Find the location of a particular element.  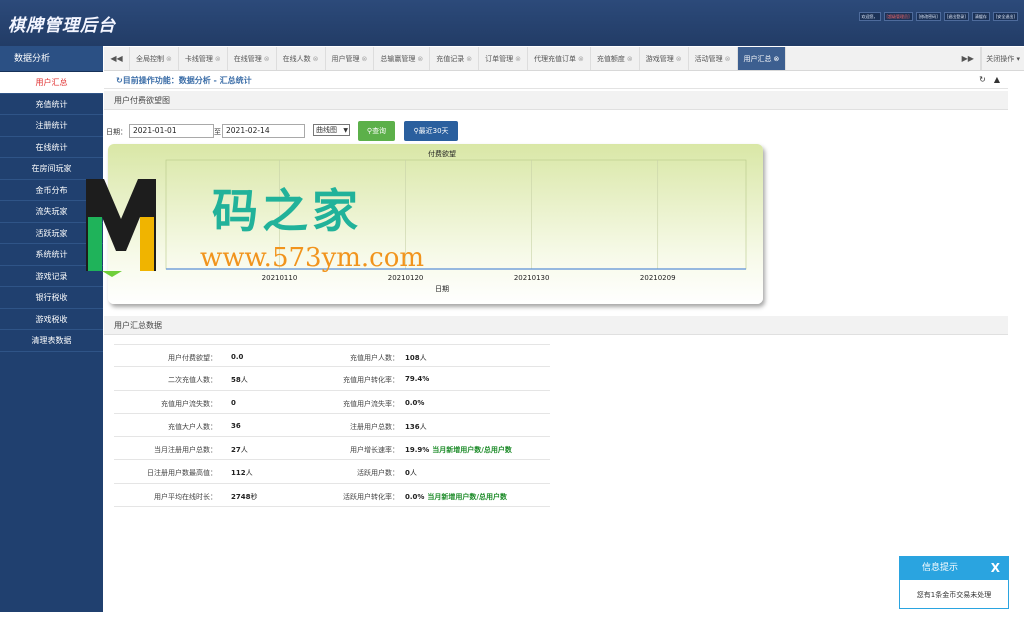

double-right-icon: ▶▶ is located at coordinates (968, 58).